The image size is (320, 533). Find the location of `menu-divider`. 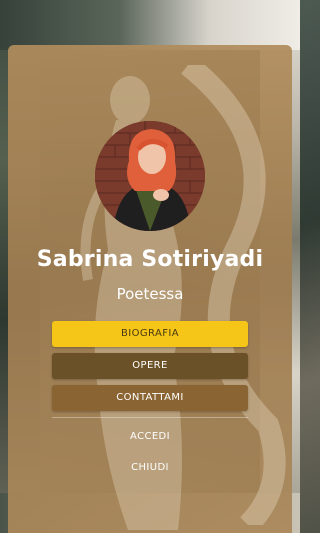

menu-divider is located at coordinates (150, 417).